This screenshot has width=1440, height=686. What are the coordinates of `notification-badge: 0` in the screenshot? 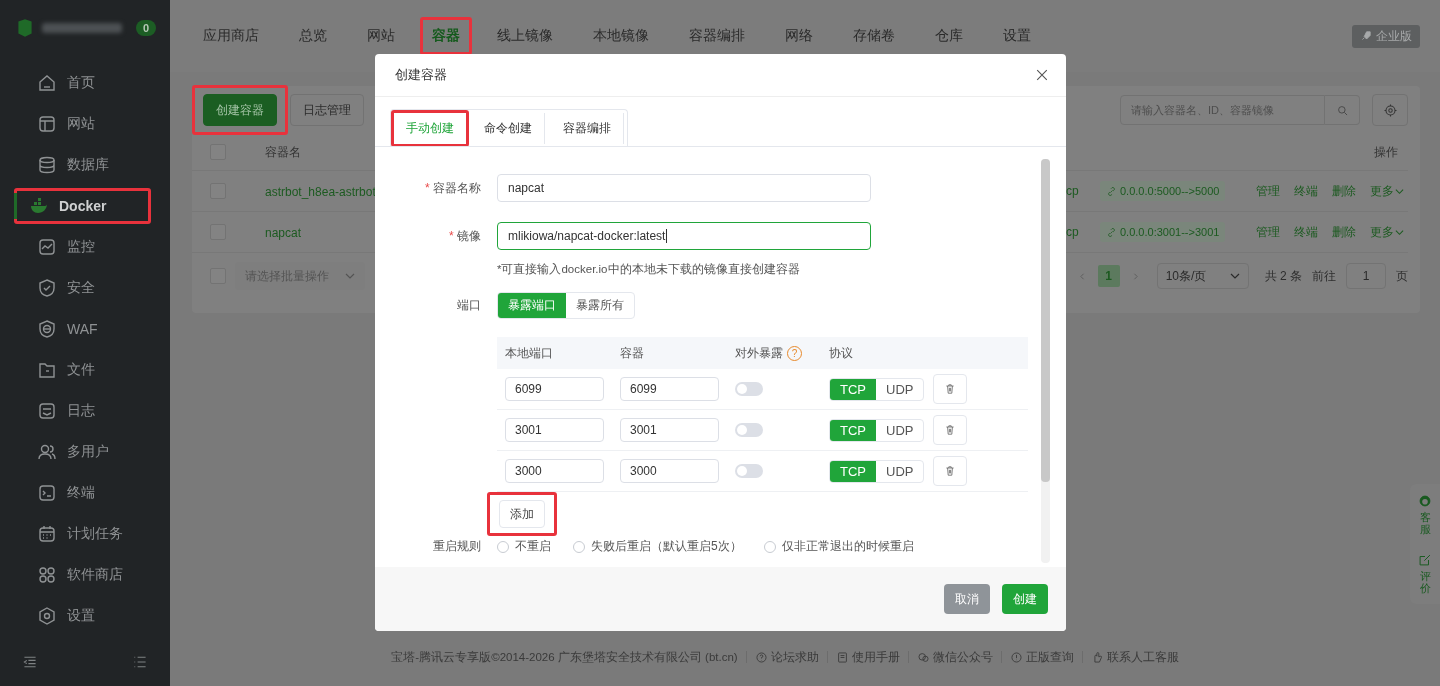 It's located at (145, 28).